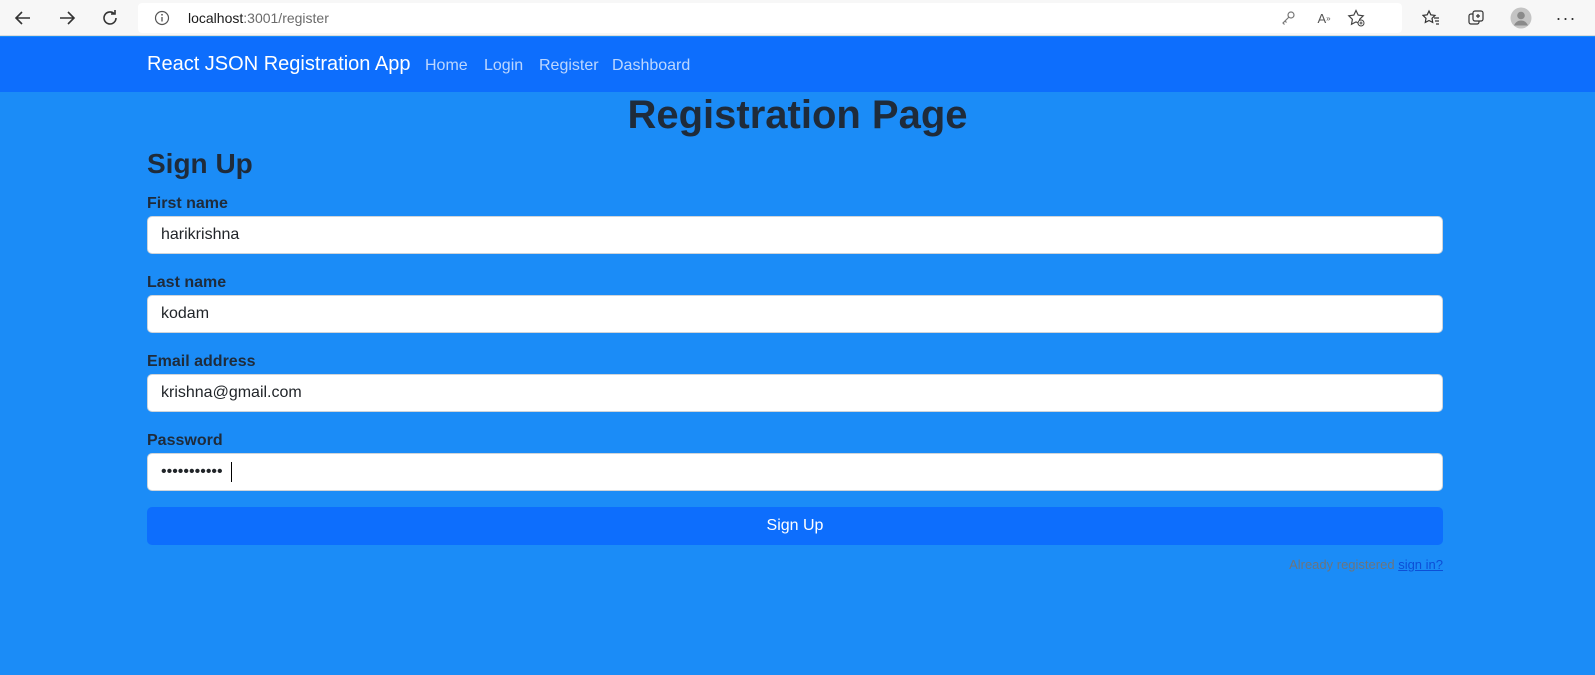 This screenshot has height=675, width=1595. Describe the element at coordinates (1420, 564) in the screenshot. I see `sign-in-link: sign in?` at that location.